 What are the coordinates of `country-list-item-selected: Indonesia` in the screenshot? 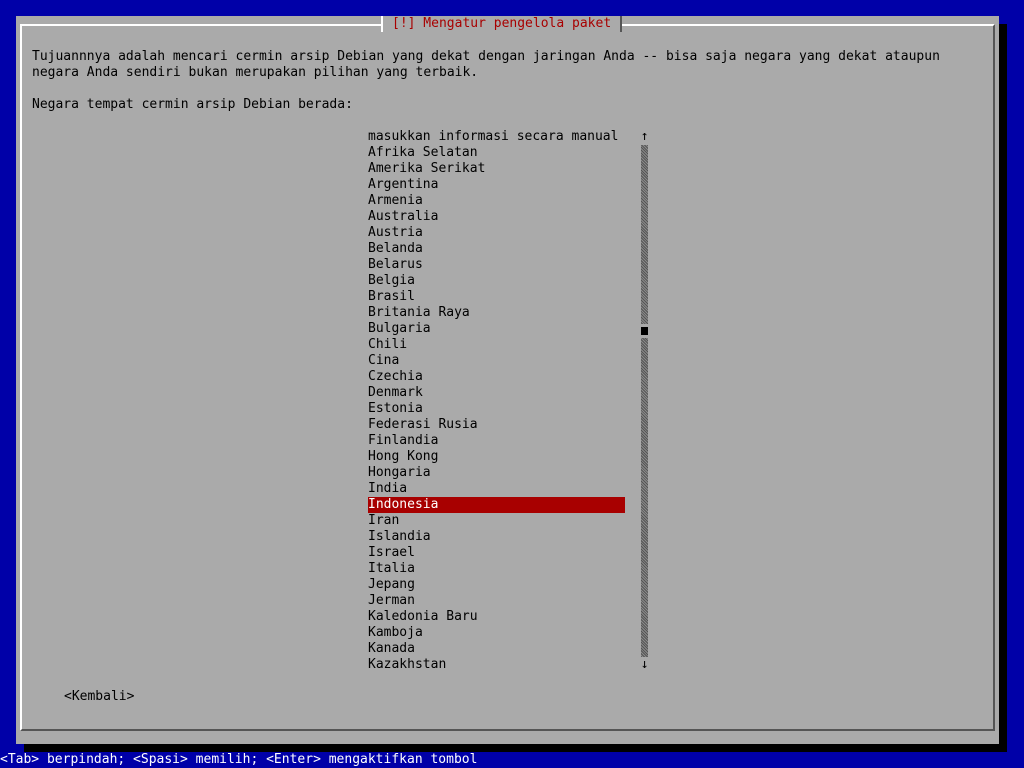 It's located at (496, 505).